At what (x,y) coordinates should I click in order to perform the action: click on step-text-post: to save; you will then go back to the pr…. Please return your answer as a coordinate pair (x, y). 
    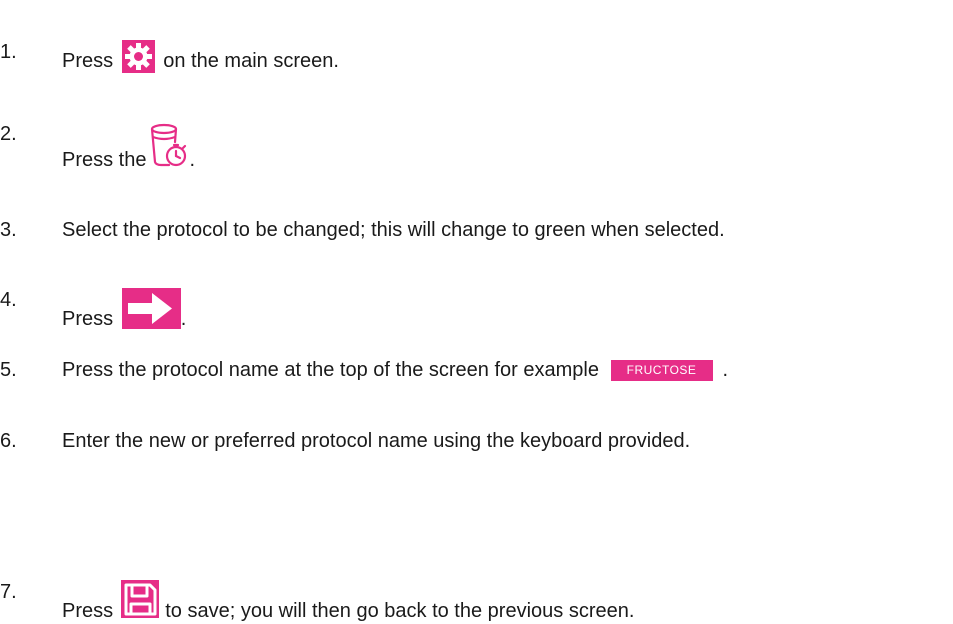
    Looking at the image, I should click on (400, 611).